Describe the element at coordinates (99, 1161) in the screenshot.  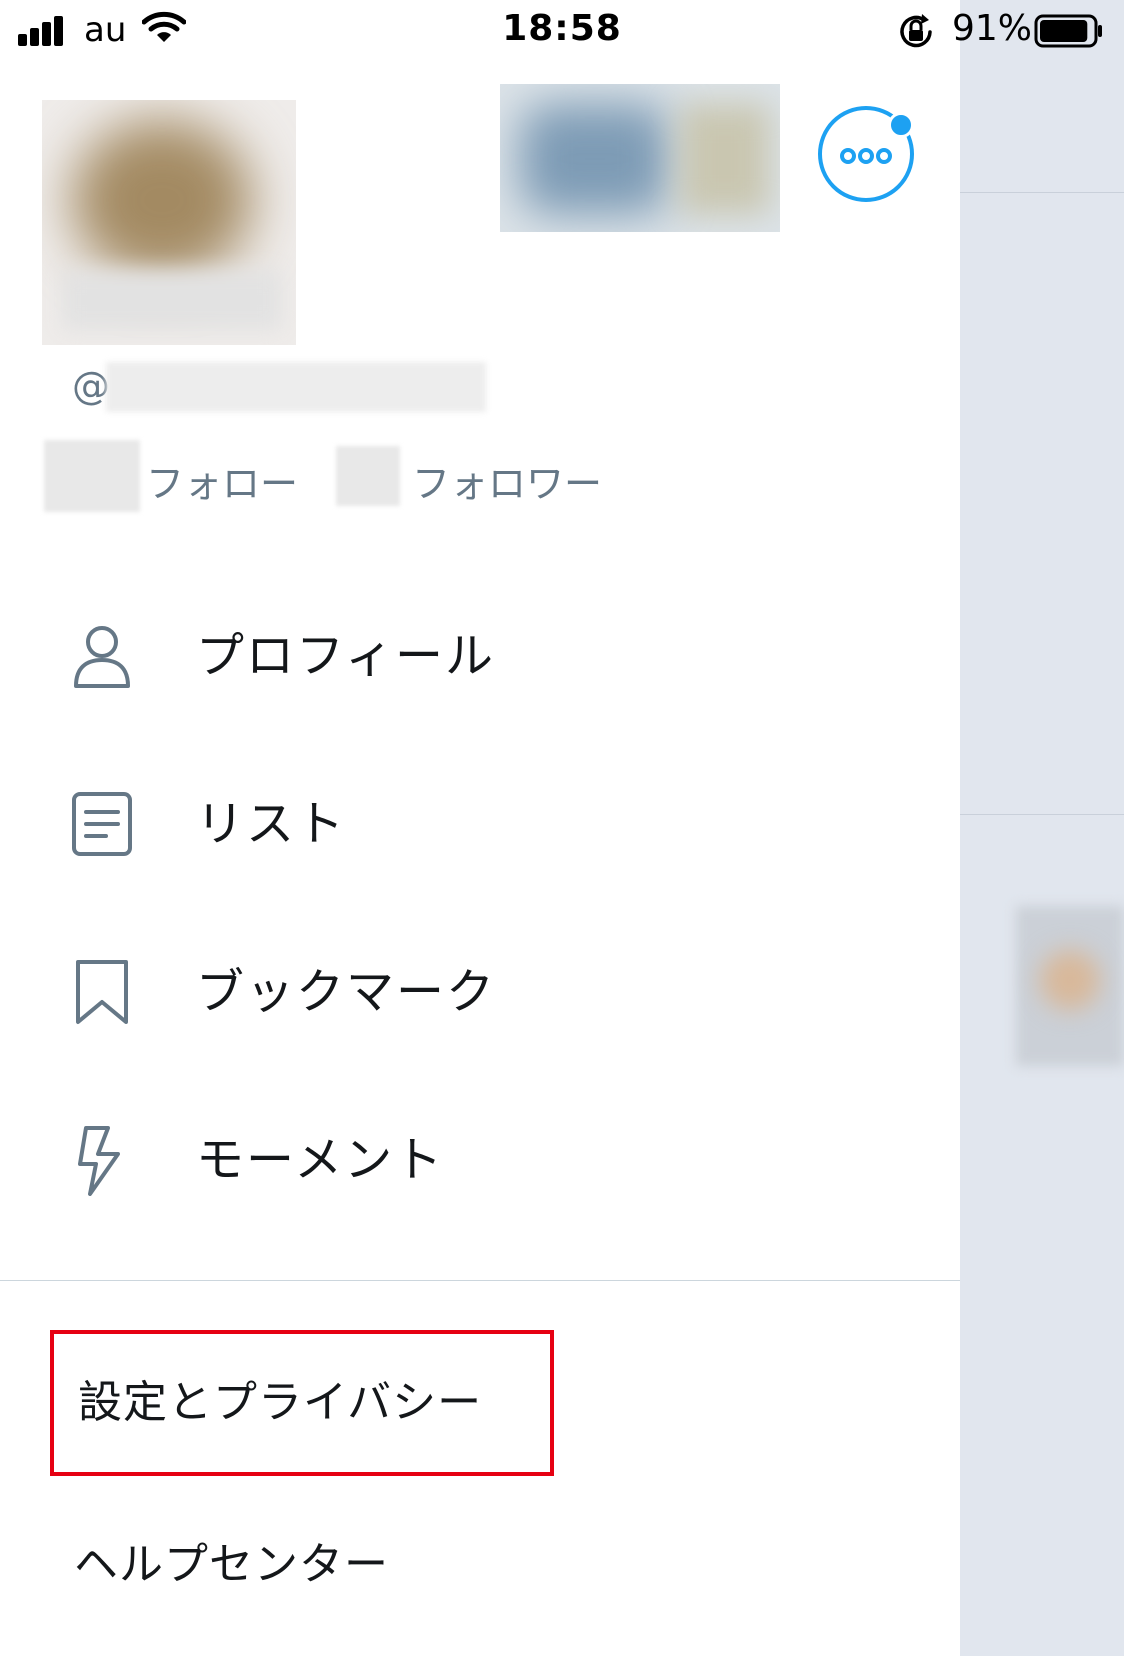
I see `lightning-icon` at that location.